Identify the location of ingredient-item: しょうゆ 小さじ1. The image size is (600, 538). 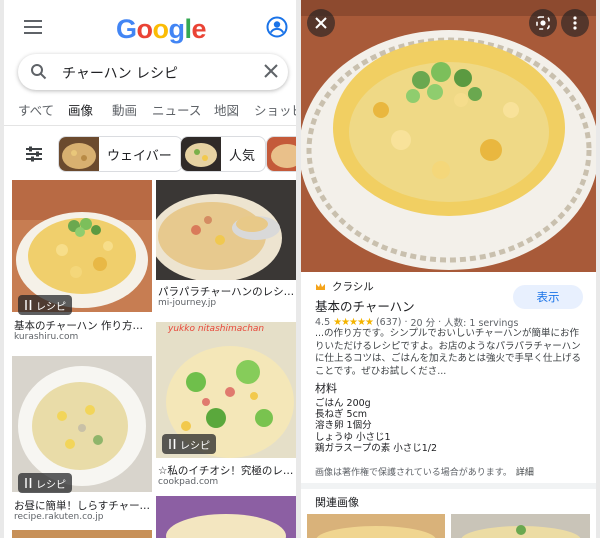
(353, 437).